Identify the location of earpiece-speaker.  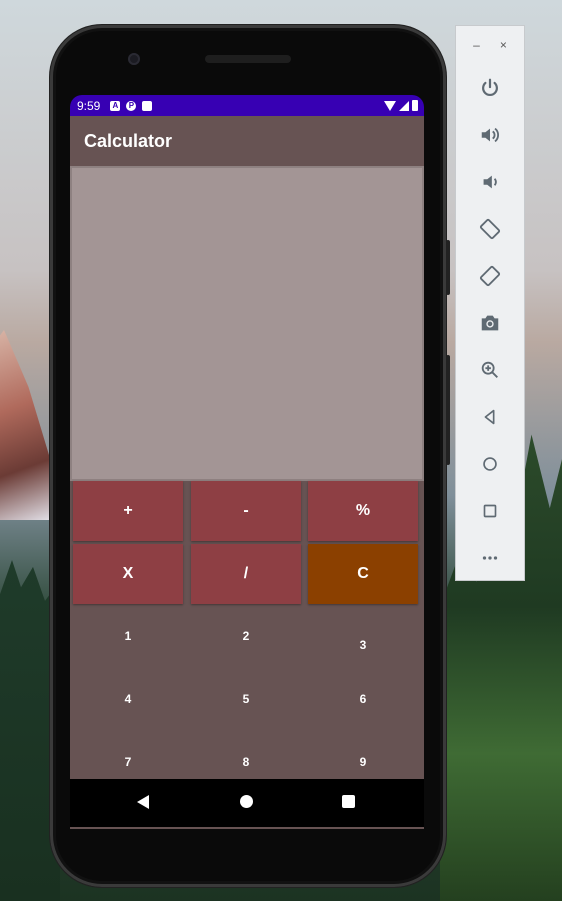
(248, 59).